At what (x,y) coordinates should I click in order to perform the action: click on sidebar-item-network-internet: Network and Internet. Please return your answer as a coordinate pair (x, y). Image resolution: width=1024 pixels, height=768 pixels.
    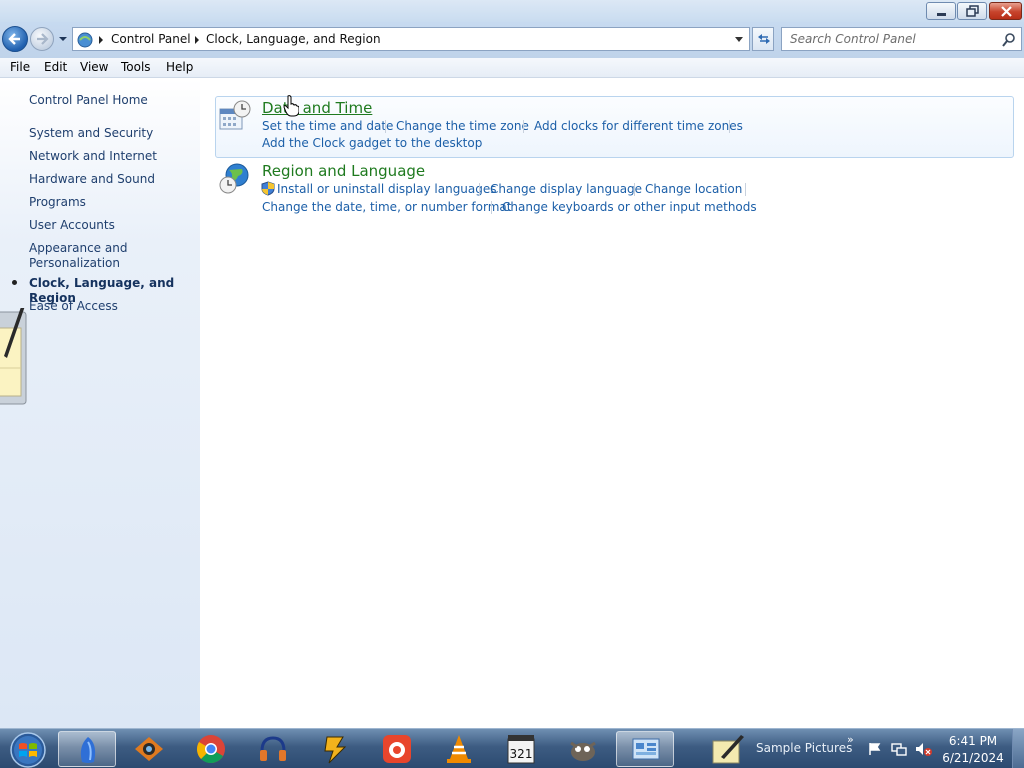
    Looking at the image, I should click on (111, 156).